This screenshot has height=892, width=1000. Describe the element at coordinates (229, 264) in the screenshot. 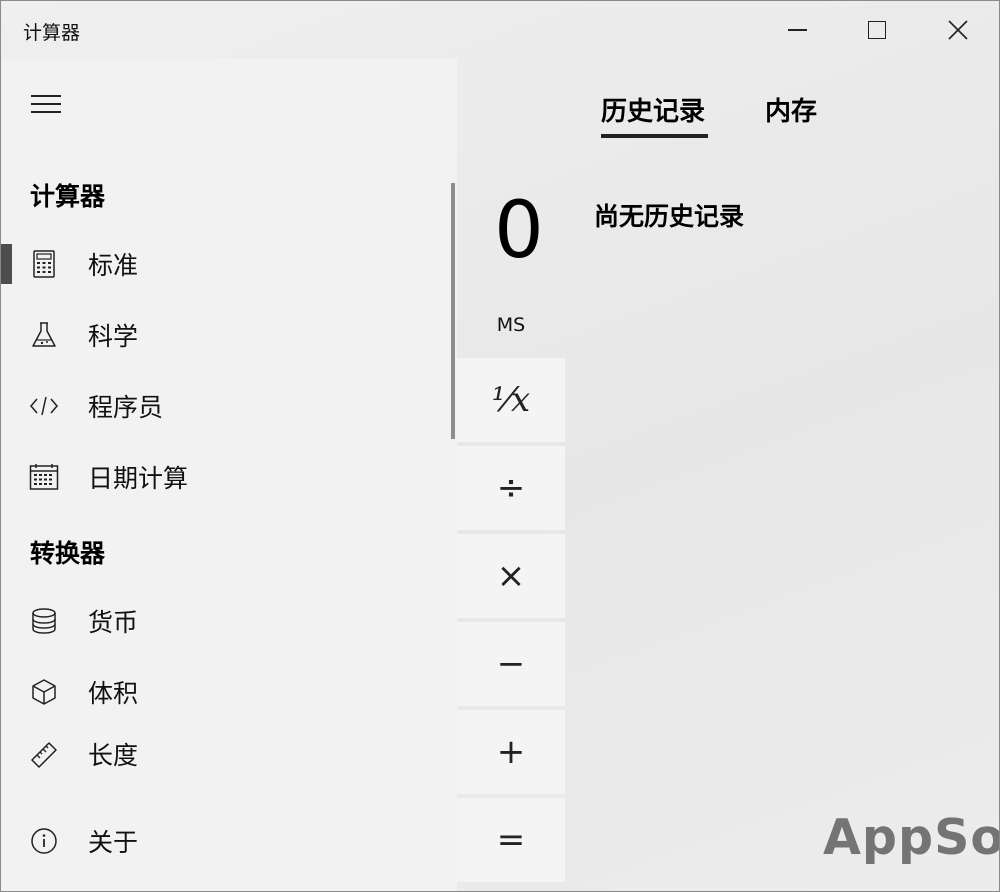

I see `nav-item-standard: 标准` at that location.